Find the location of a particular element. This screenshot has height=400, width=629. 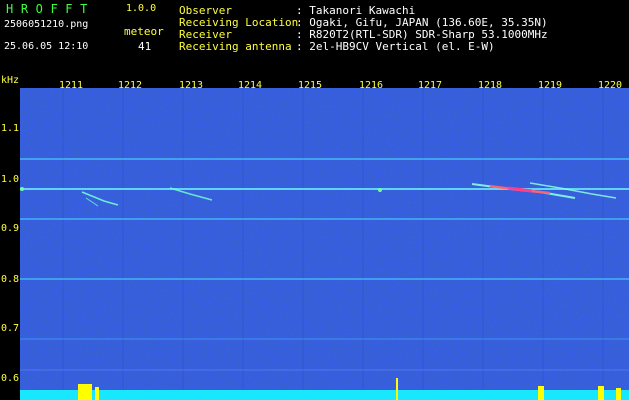

y-tick-0-6: 0.6 is located at coordinates (10, 378).